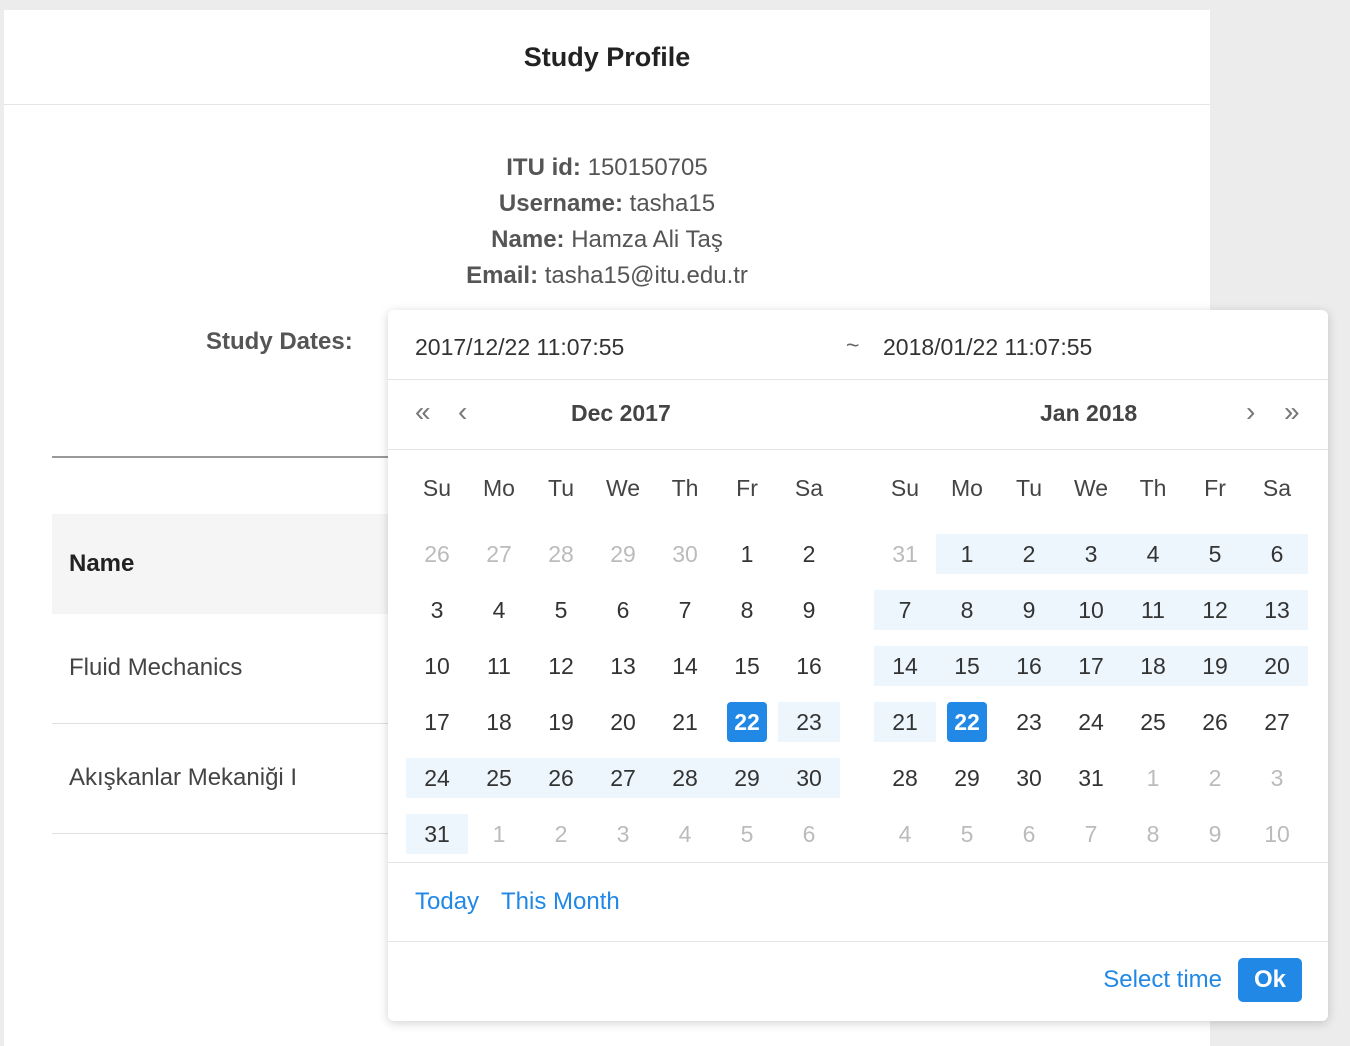 The height and width of the screenshot is (1046, 1350). Describe the element at coordinates (560, 902) in the screenshot. I see `this-month-link: This Month` at that location.